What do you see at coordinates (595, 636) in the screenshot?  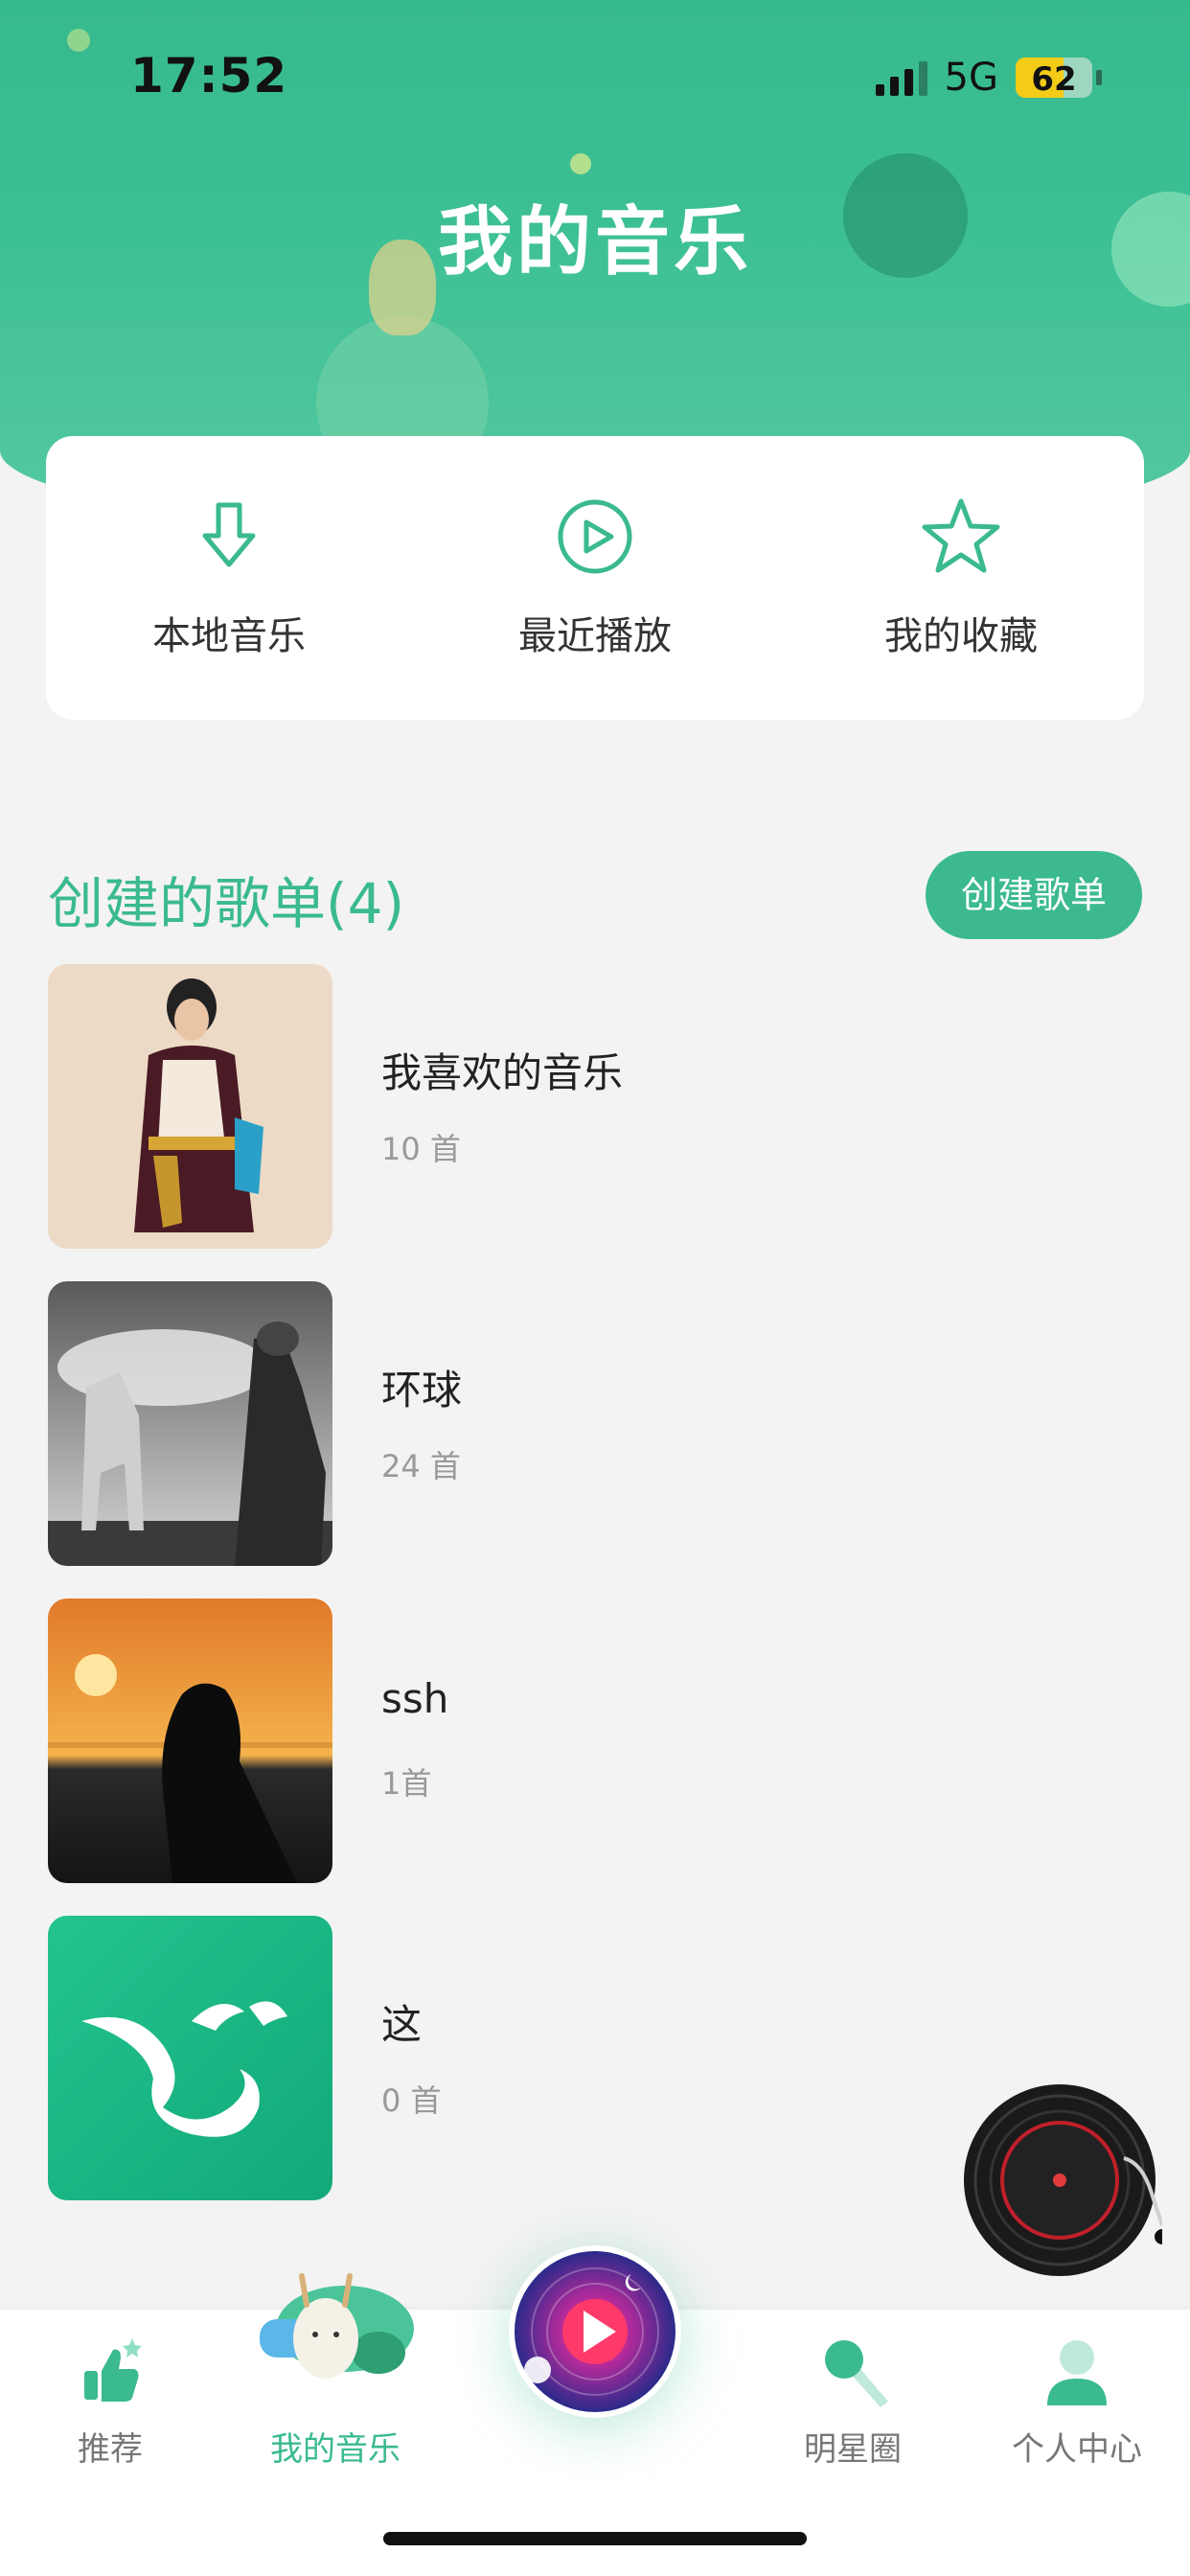 I see `quick-action-label: 最近播放` at bounding box center [595, 636].